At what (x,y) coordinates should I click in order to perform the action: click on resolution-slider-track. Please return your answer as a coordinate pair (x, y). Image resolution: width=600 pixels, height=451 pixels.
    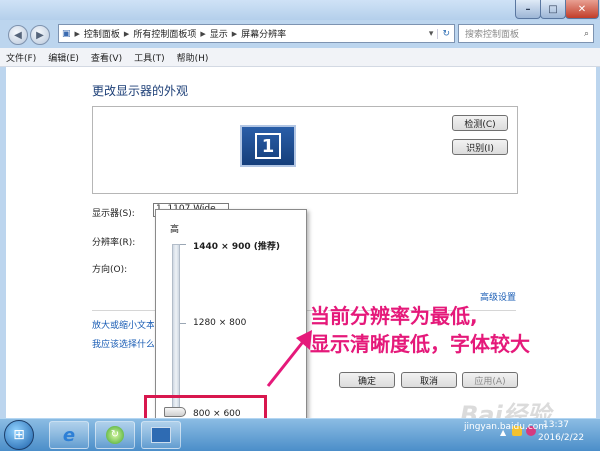
    Looking at the image, I should click on (176, 330).